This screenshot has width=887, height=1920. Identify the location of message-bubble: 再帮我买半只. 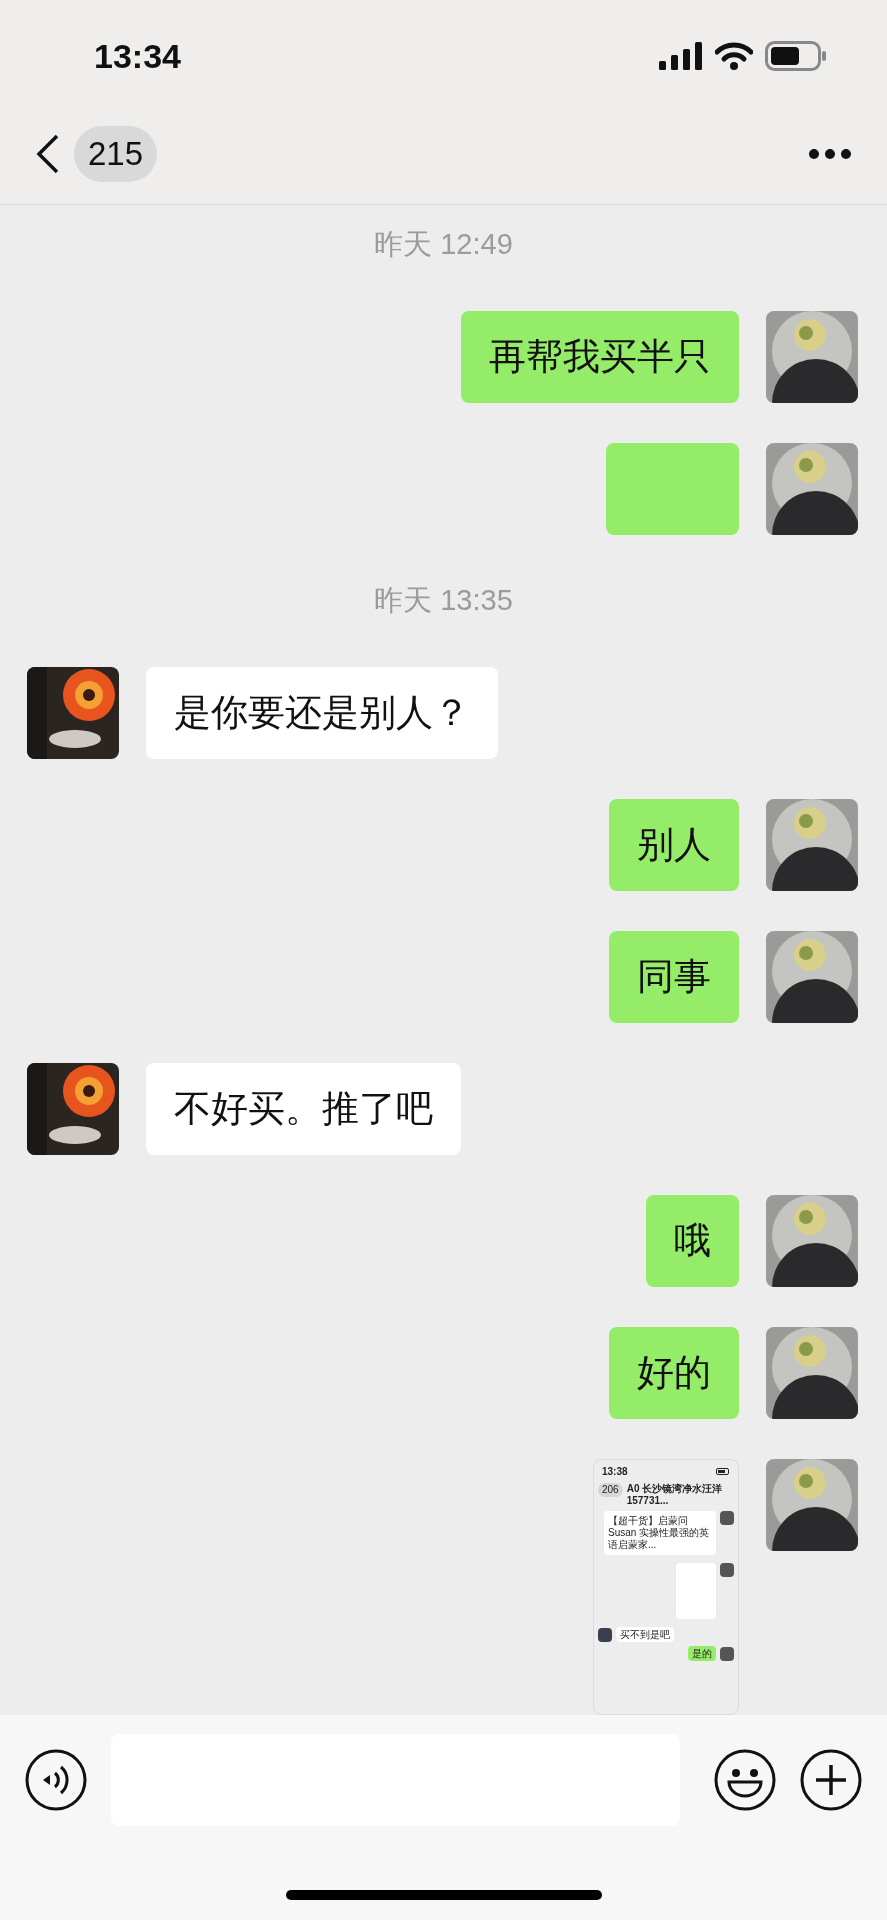
(600, 357).